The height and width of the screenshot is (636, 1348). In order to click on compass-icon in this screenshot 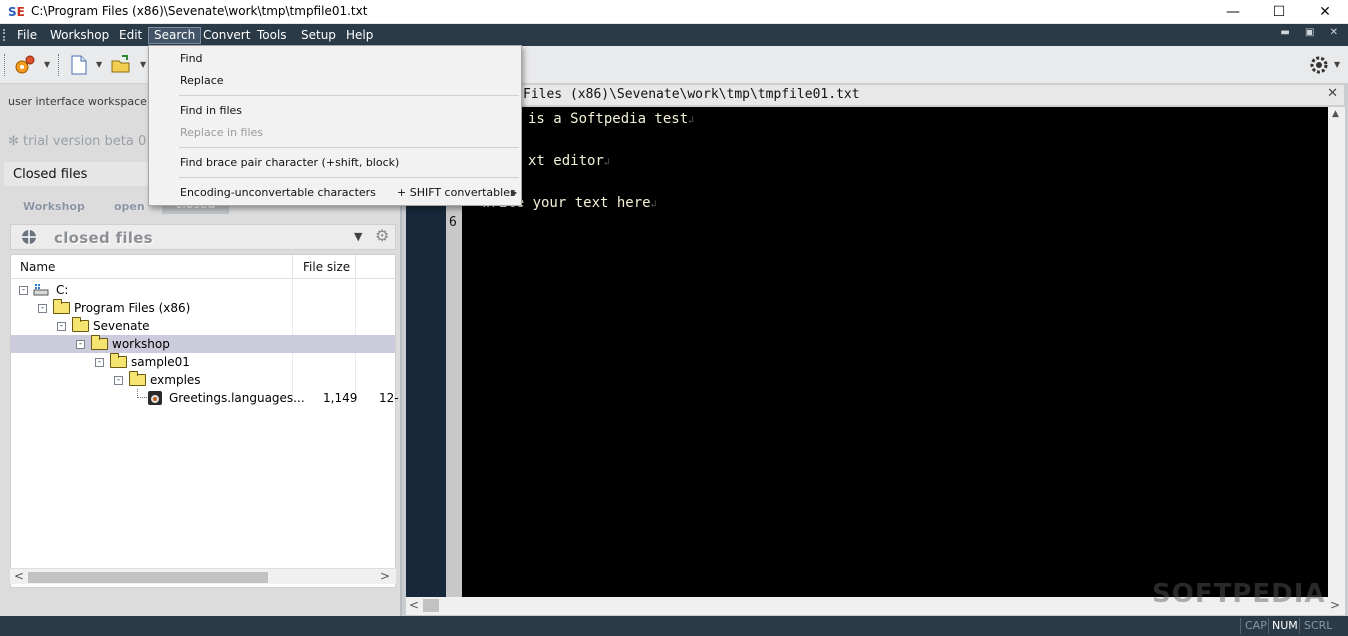, I will do `click(29, 237)`.